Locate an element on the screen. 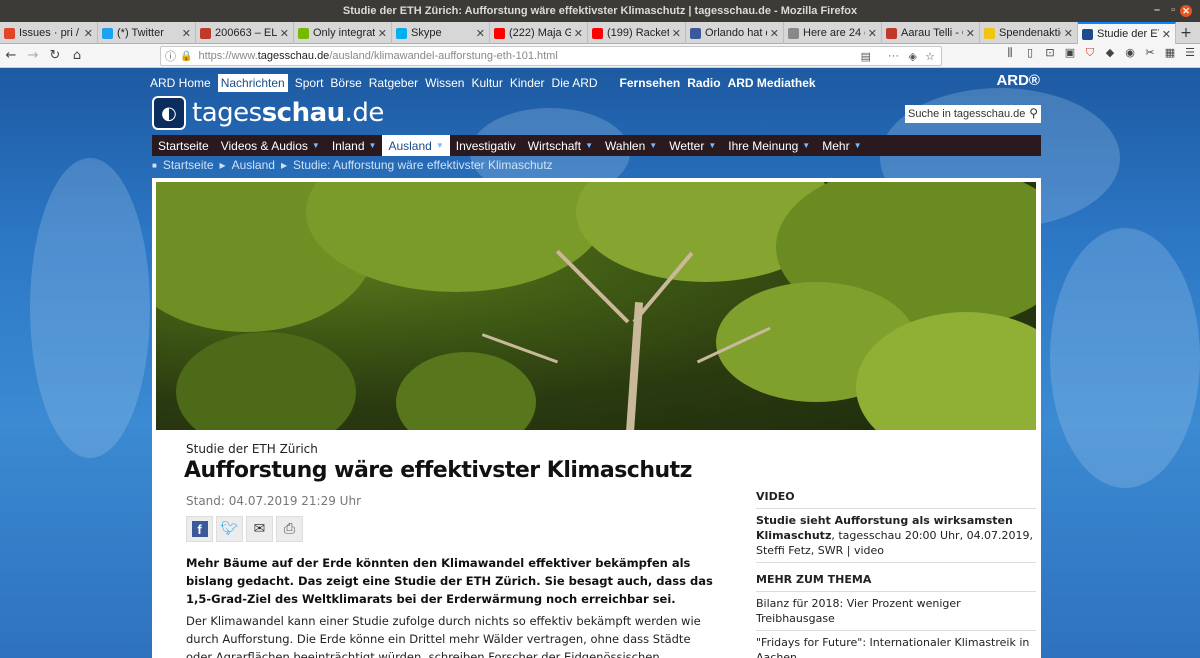  sidebar-icon: ▯ is located at coordinates (1030, 53).